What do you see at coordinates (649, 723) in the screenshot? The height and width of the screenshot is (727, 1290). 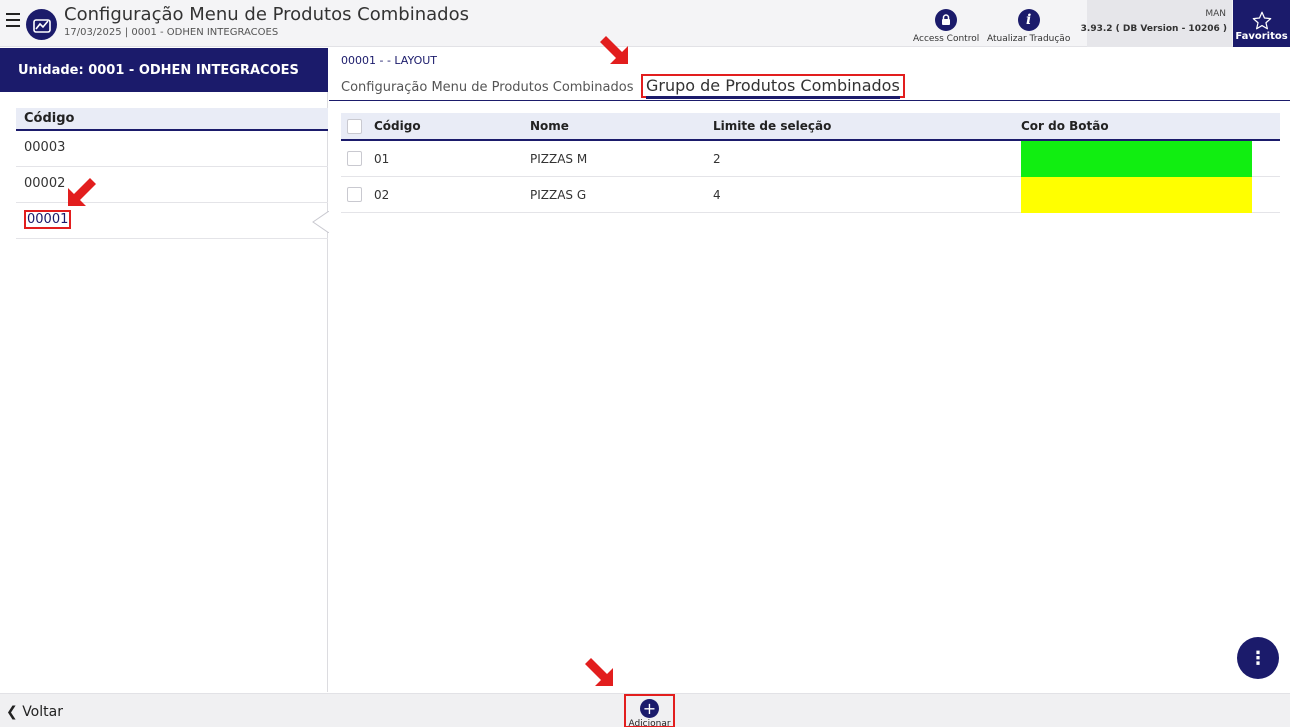 I see `add-label: Adicionar` at bounding box center [649, 723].